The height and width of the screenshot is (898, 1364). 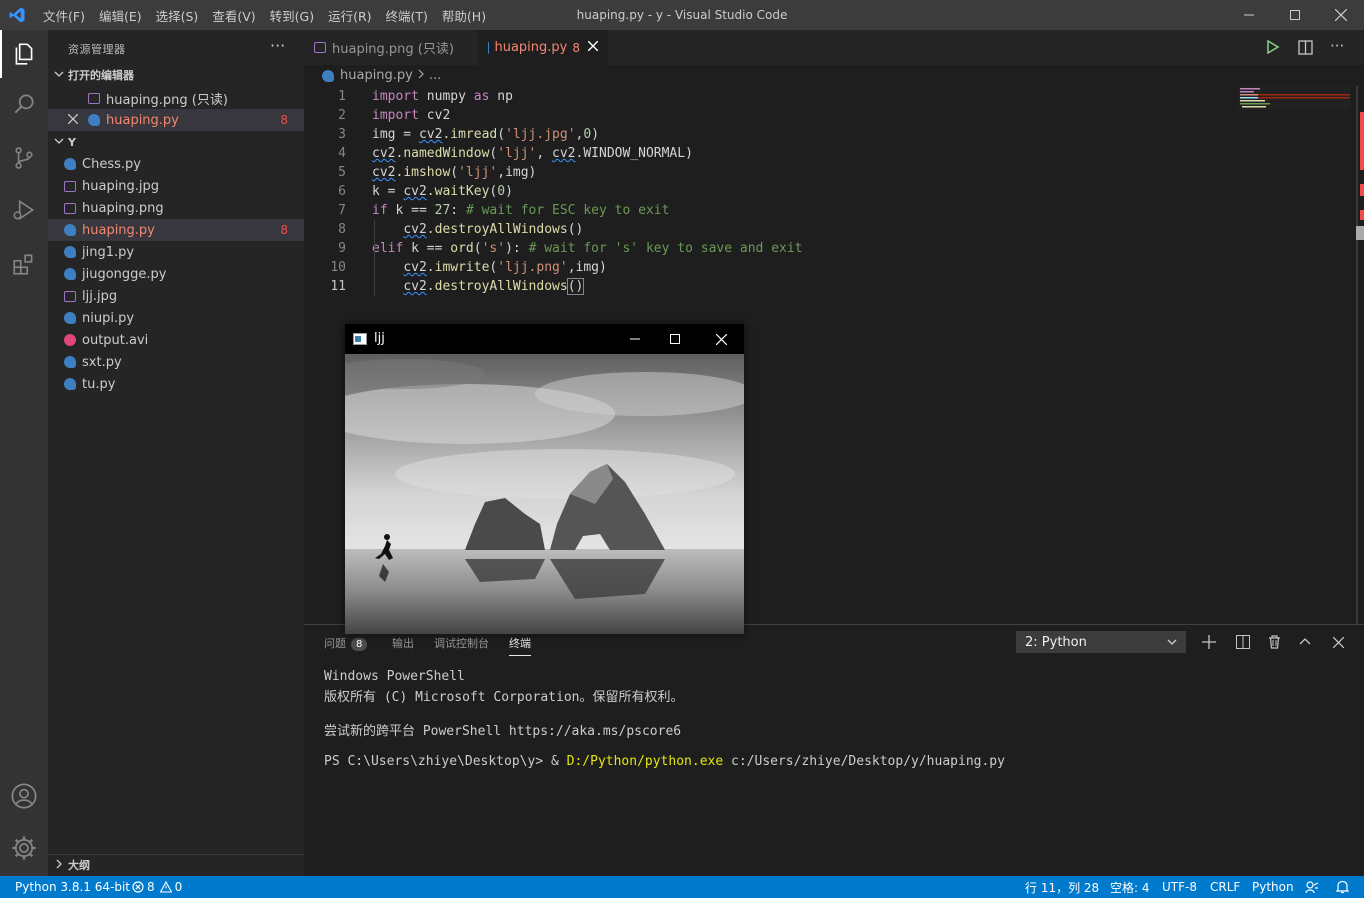 What do you see at coordinates (1101, 642) in the screenshot?
I see `terminal-select: 2: Python` at bounding box center [1101, 642].